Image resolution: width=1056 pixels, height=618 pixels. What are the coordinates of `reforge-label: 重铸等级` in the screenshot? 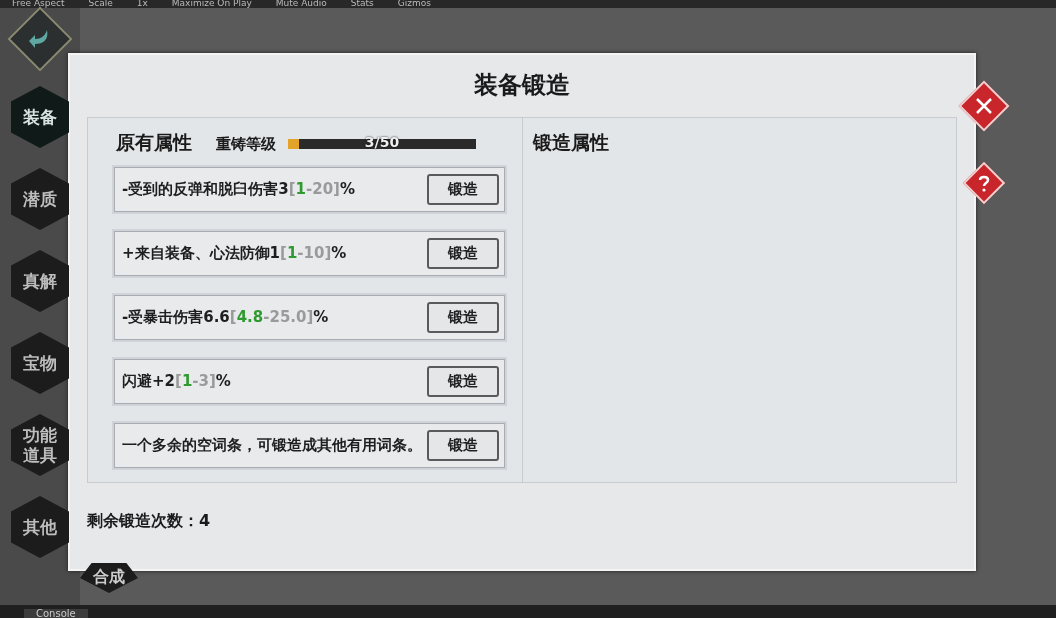 It's located at (246, 144).